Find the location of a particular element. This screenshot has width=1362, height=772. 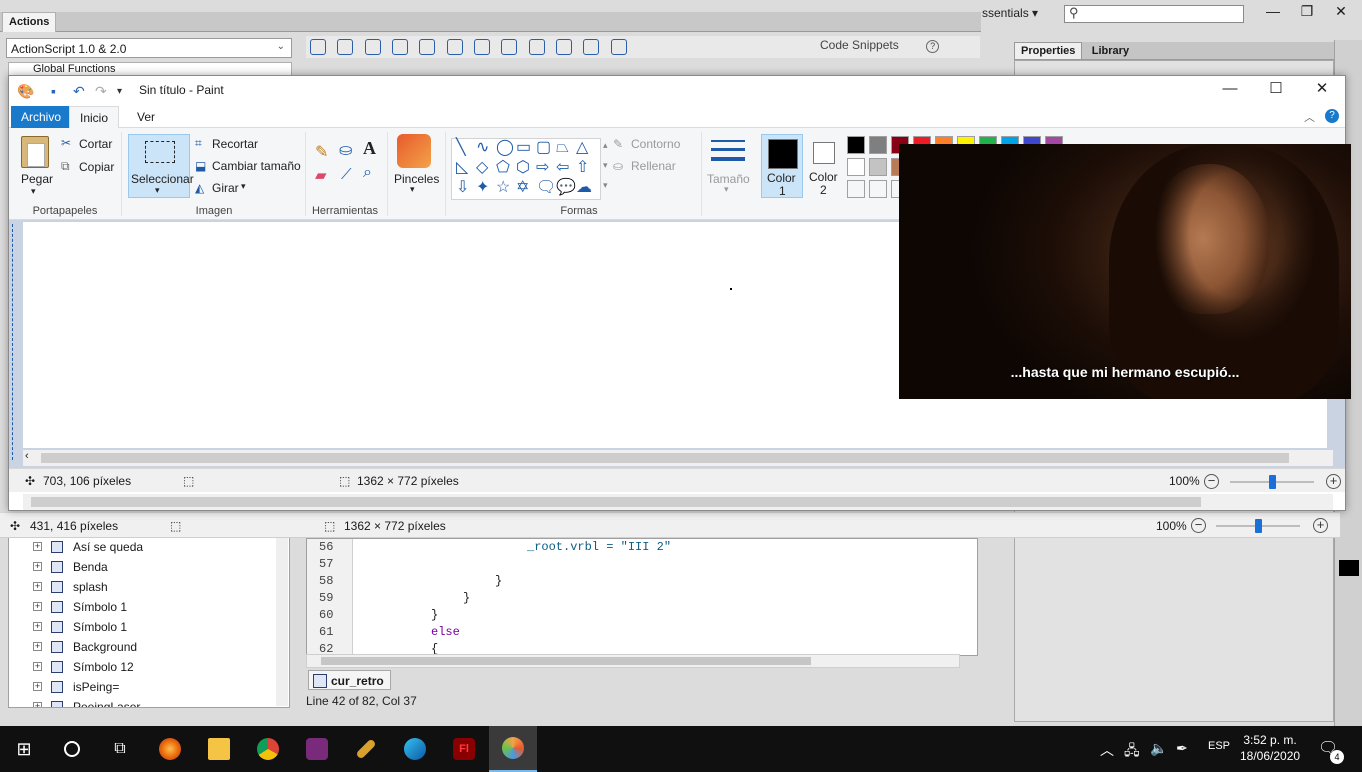

magnifier-icon: ⌕ is located at coordinates (367, 173).